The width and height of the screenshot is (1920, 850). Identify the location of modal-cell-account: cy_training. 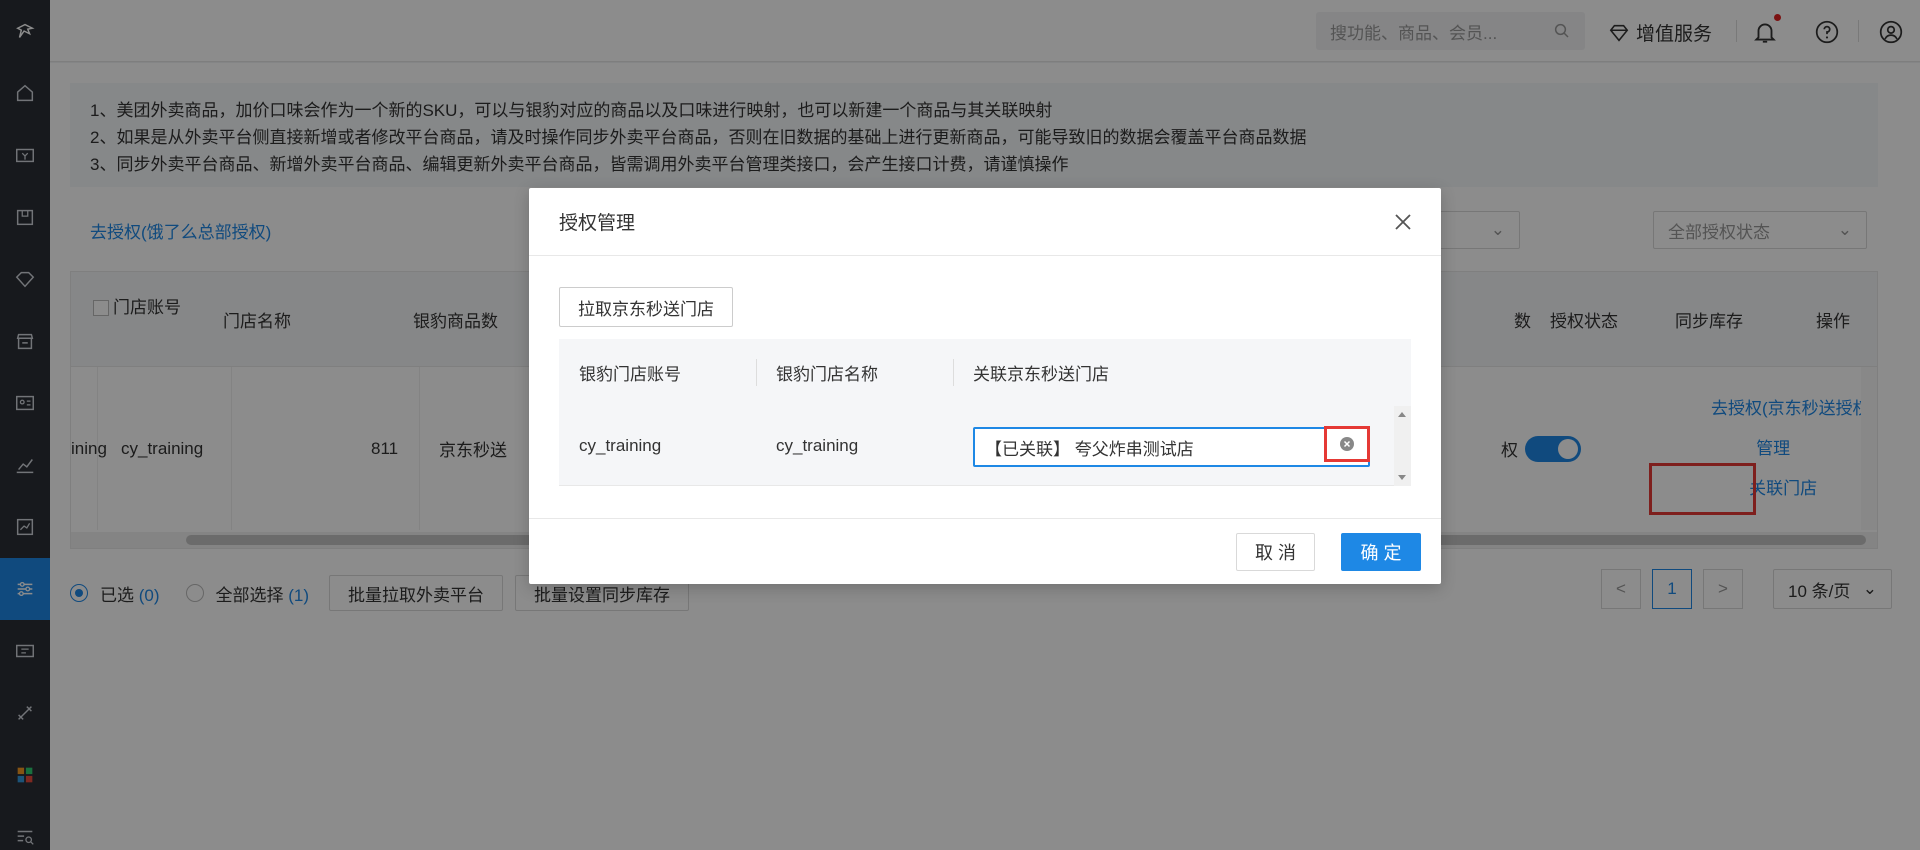
(620, 445).